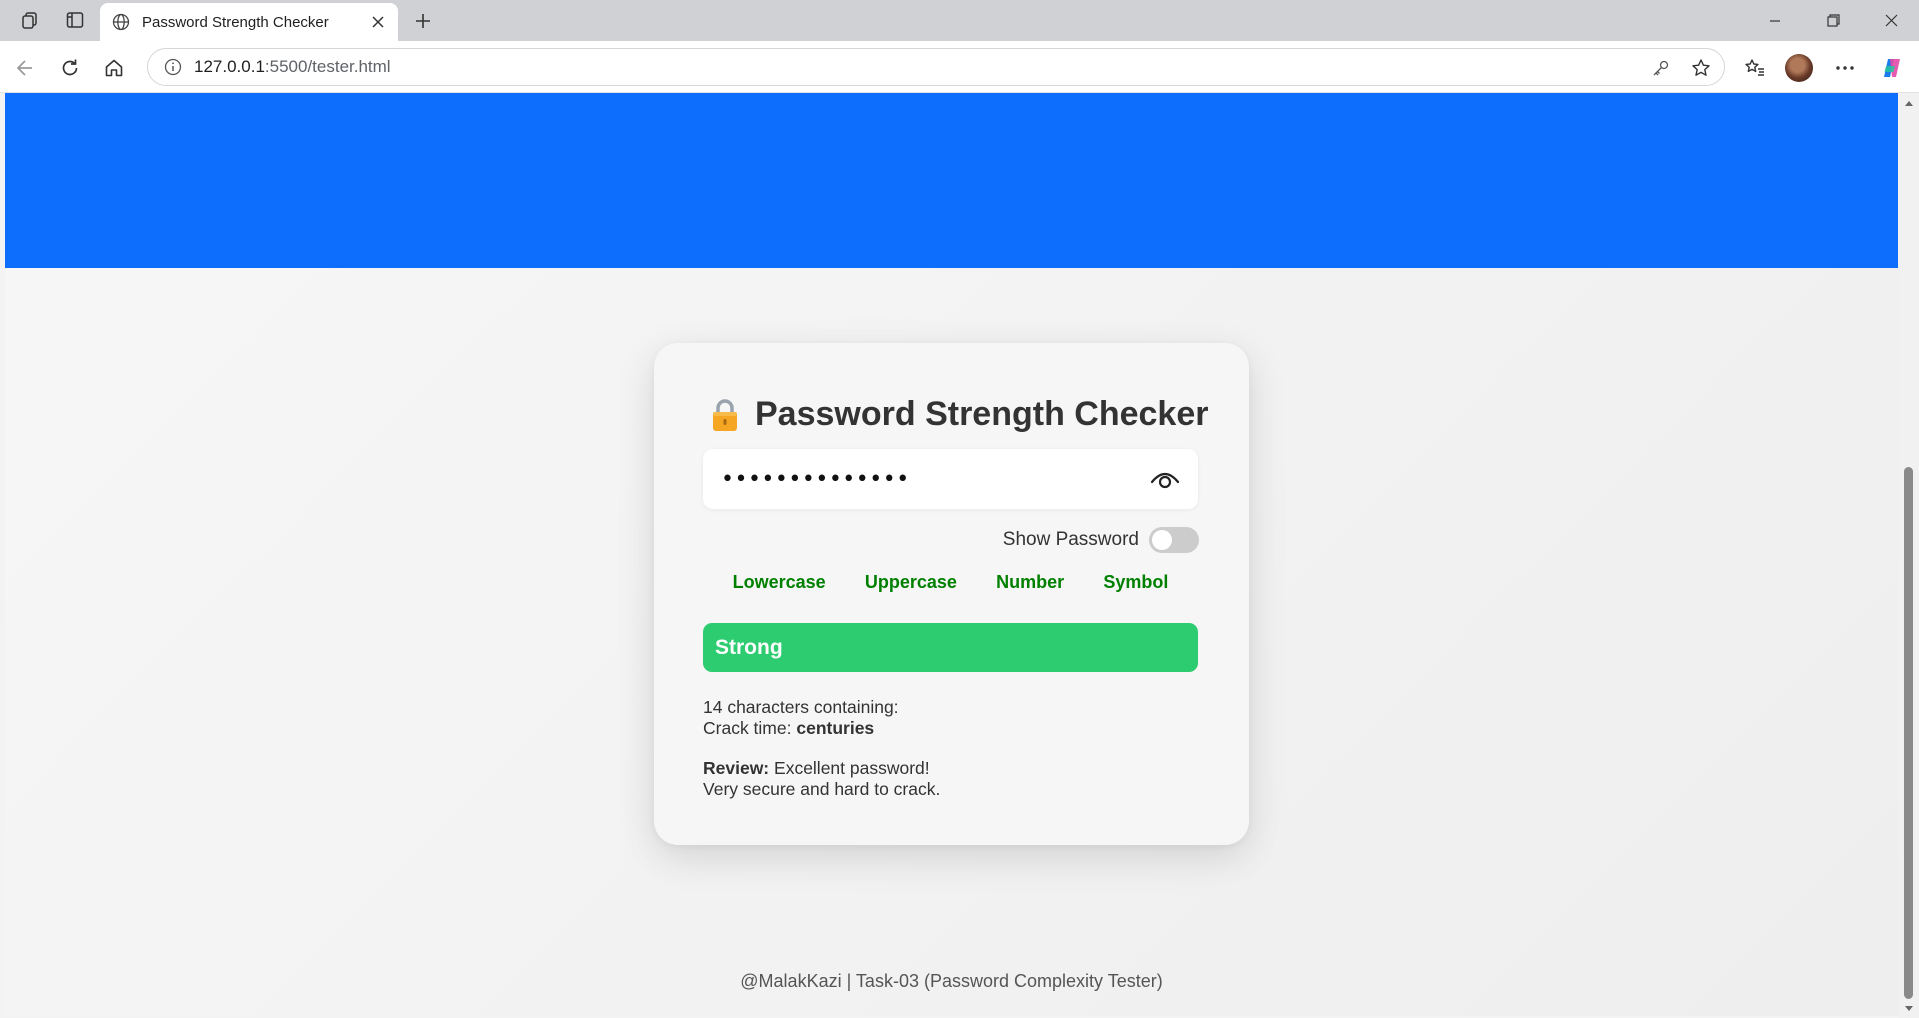 The image size is (1919, 1018). I want to click on scrollbar-thumb, so click(1908, 733).